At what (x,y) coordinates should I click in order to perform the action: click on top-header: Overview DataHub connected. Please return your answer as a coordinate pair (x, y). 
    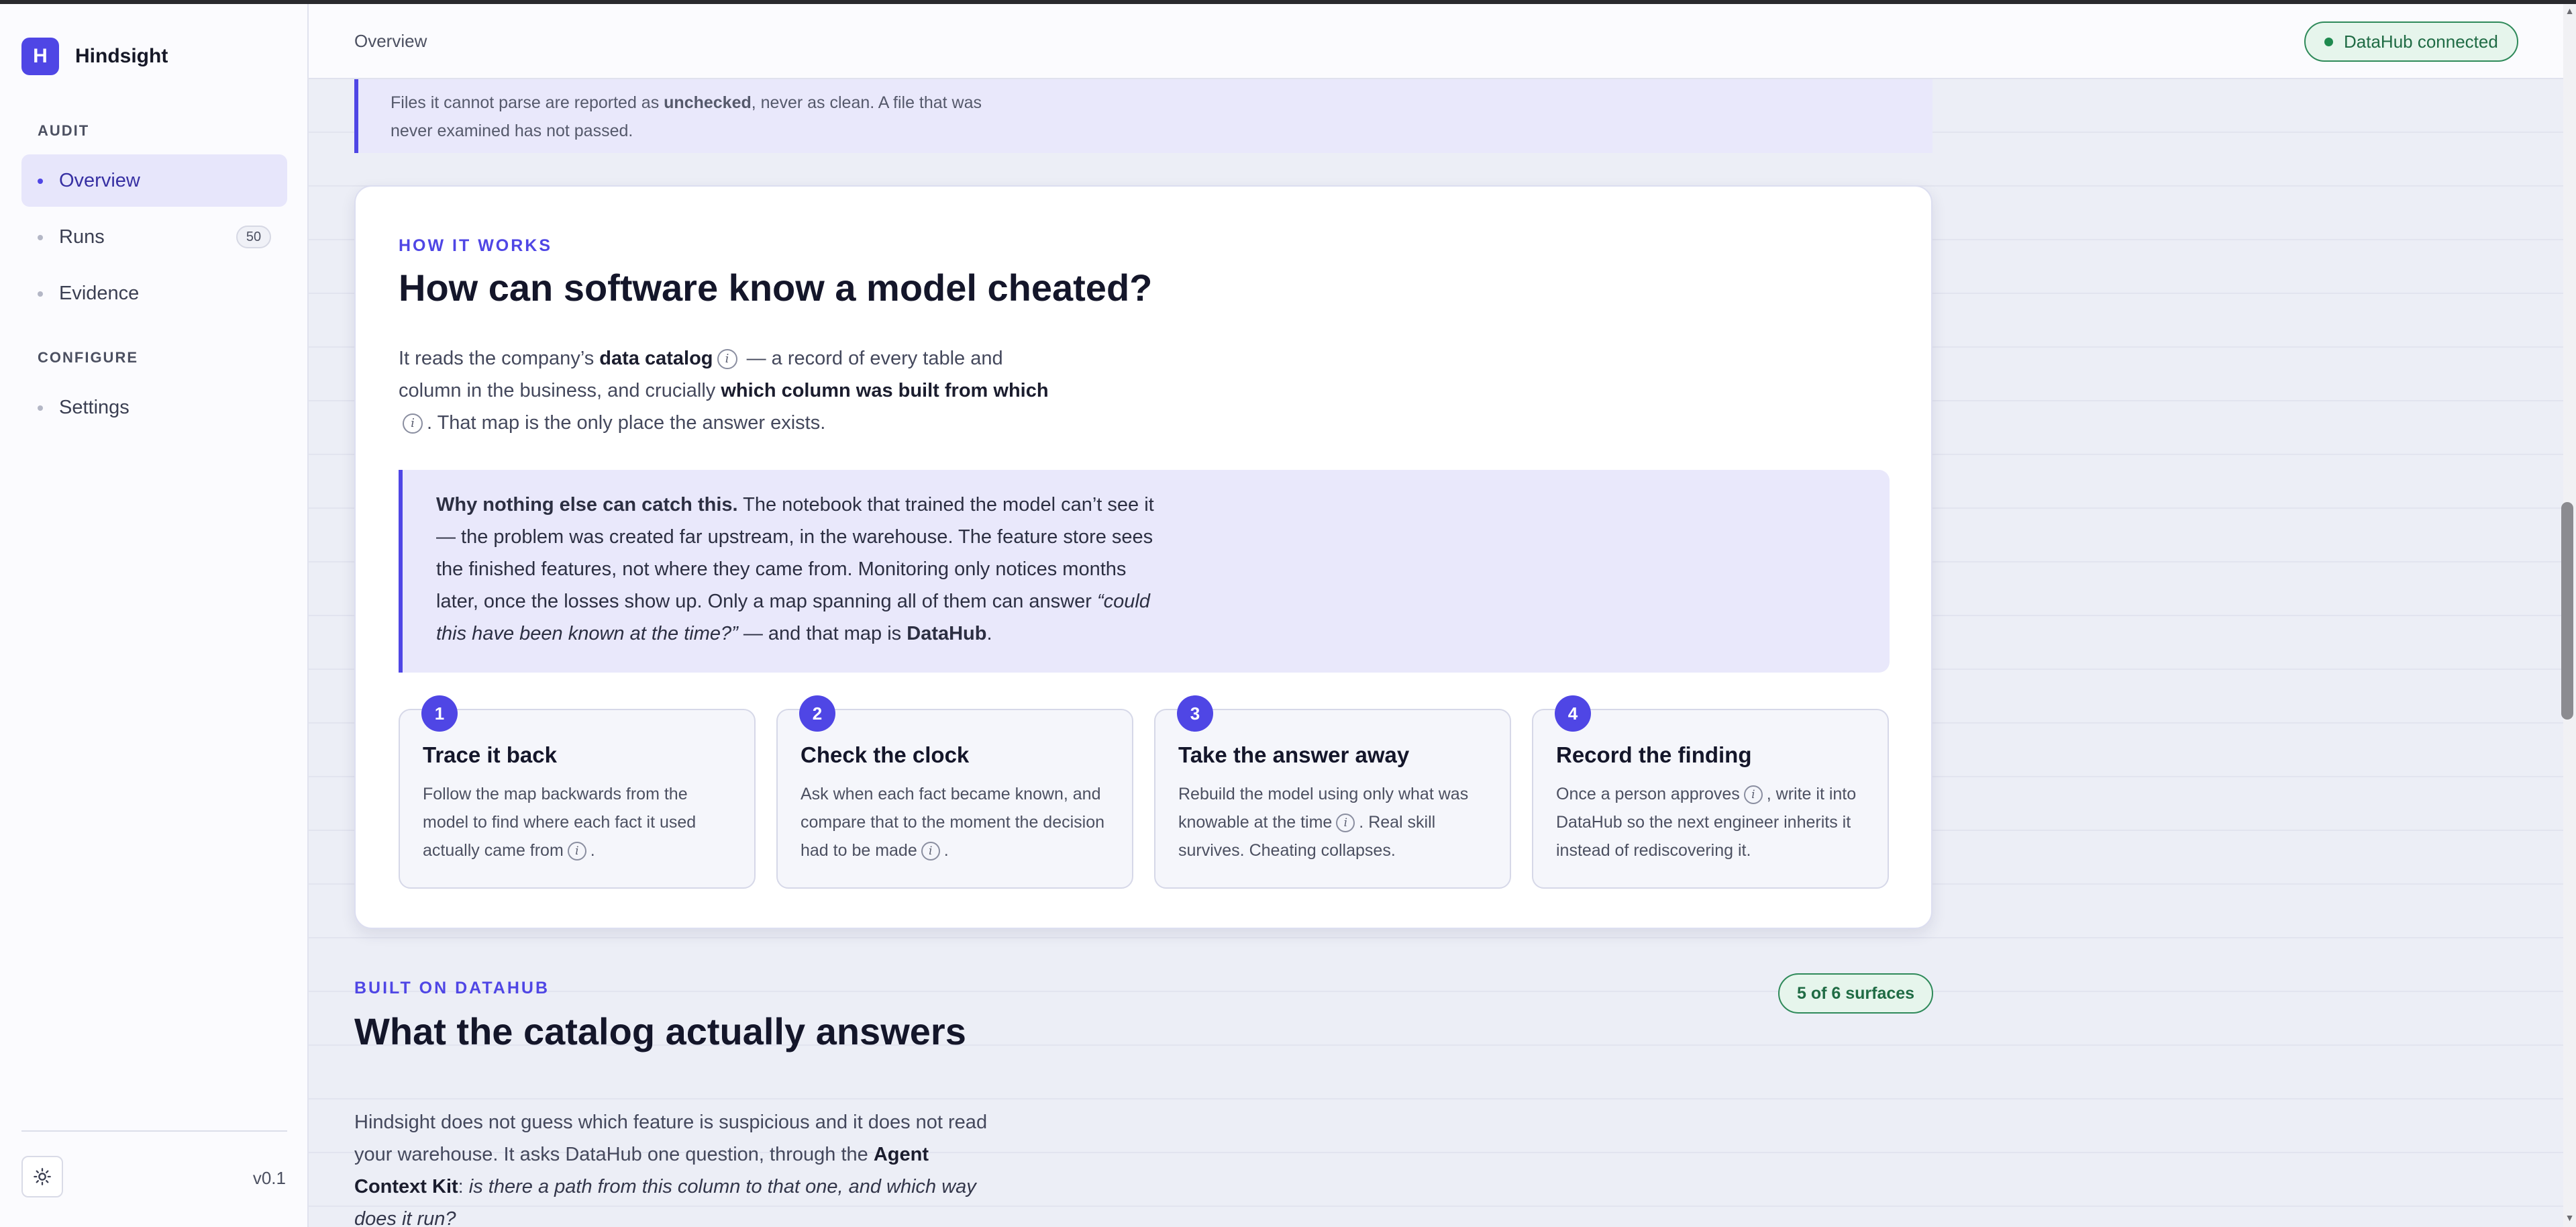
    Looking at the image, I should click on (1436, 41).